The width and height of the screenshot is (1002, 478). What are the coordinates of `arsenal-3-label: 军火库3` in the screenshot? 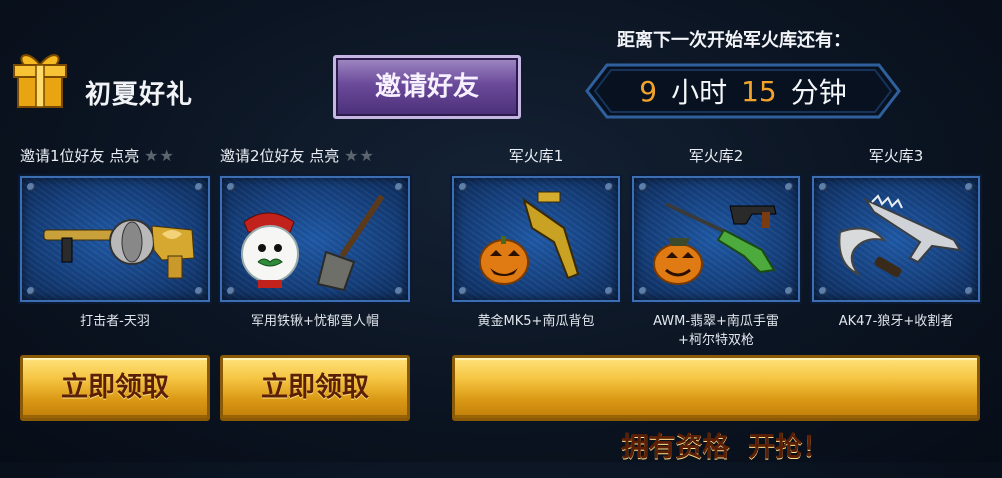 It's located at (896, 156).